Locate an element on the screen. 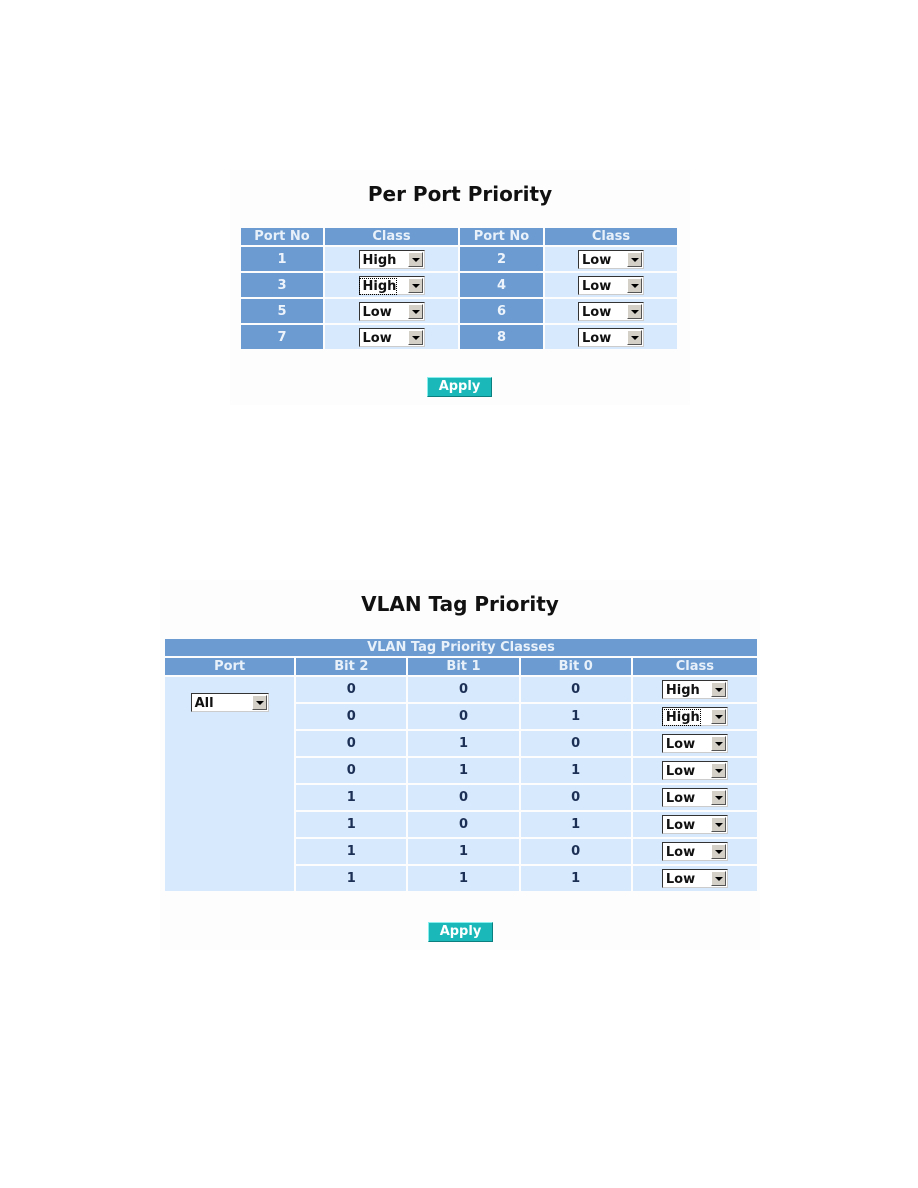 The image size is (918, 1188). port-cell: All is located at coordinates (230, 784).